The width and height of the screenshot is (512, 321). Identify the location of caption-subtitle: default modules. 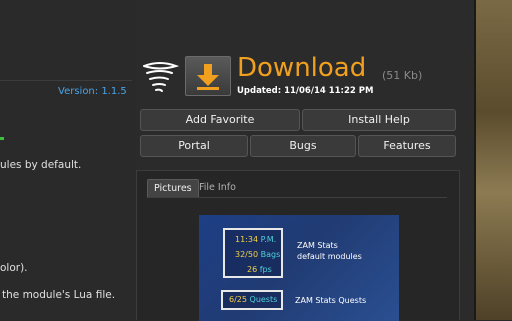
(329, 256).